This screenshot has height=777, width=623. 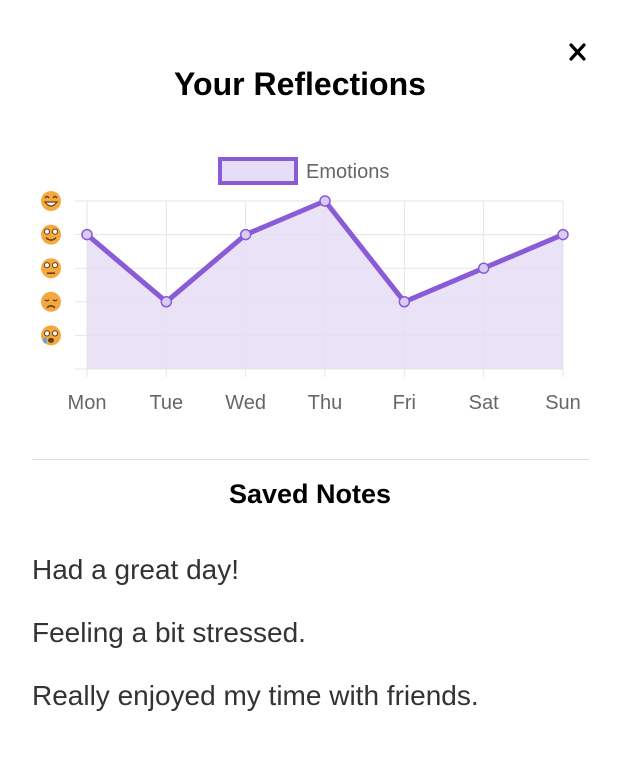 What do you see at coordinates (325, 403) in the screenshot?
I see `x-tick-label: Thu` at bounding box center [325, 403].